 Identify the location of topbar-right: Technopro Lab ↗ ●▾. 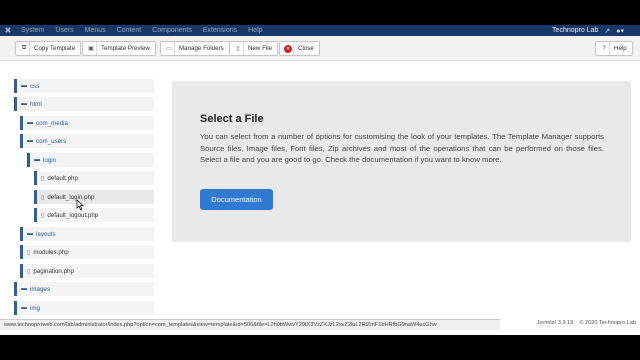
(588, 31).